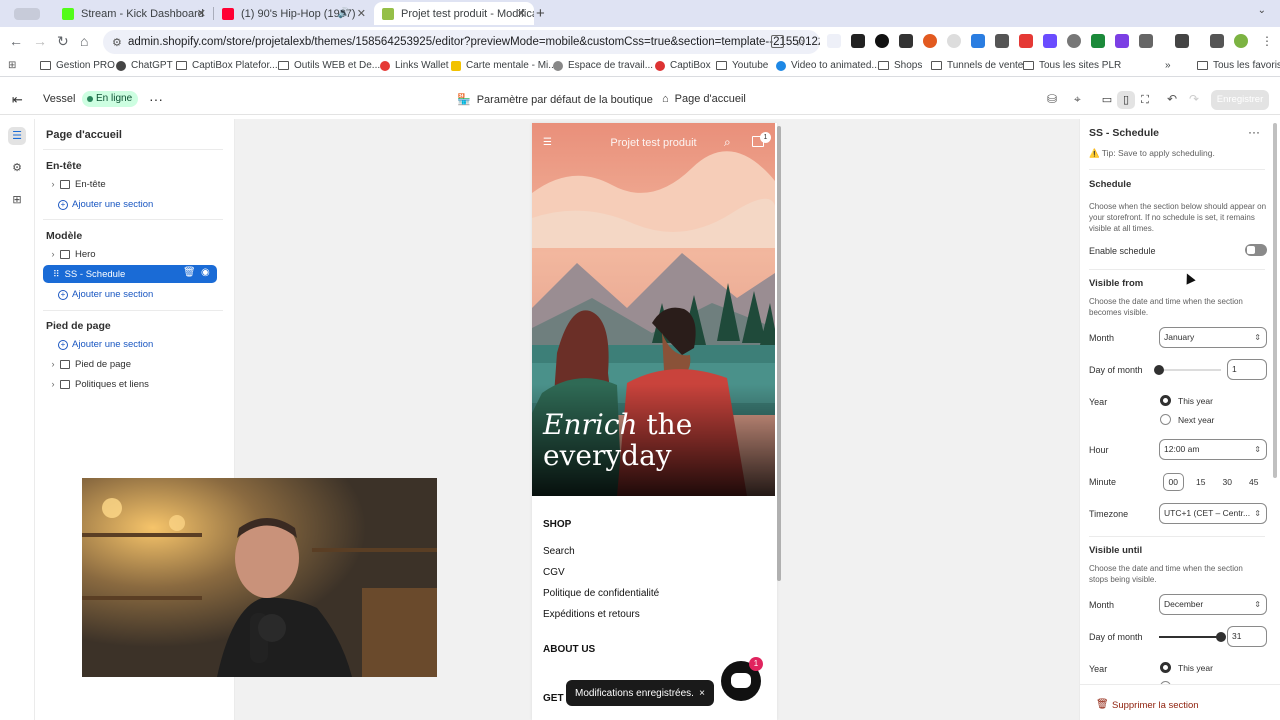  What do you see at coordinates (1186, 667) in the screenshot?
I see `until-year-this-radio: This year` at bounding box center [1186, 667].